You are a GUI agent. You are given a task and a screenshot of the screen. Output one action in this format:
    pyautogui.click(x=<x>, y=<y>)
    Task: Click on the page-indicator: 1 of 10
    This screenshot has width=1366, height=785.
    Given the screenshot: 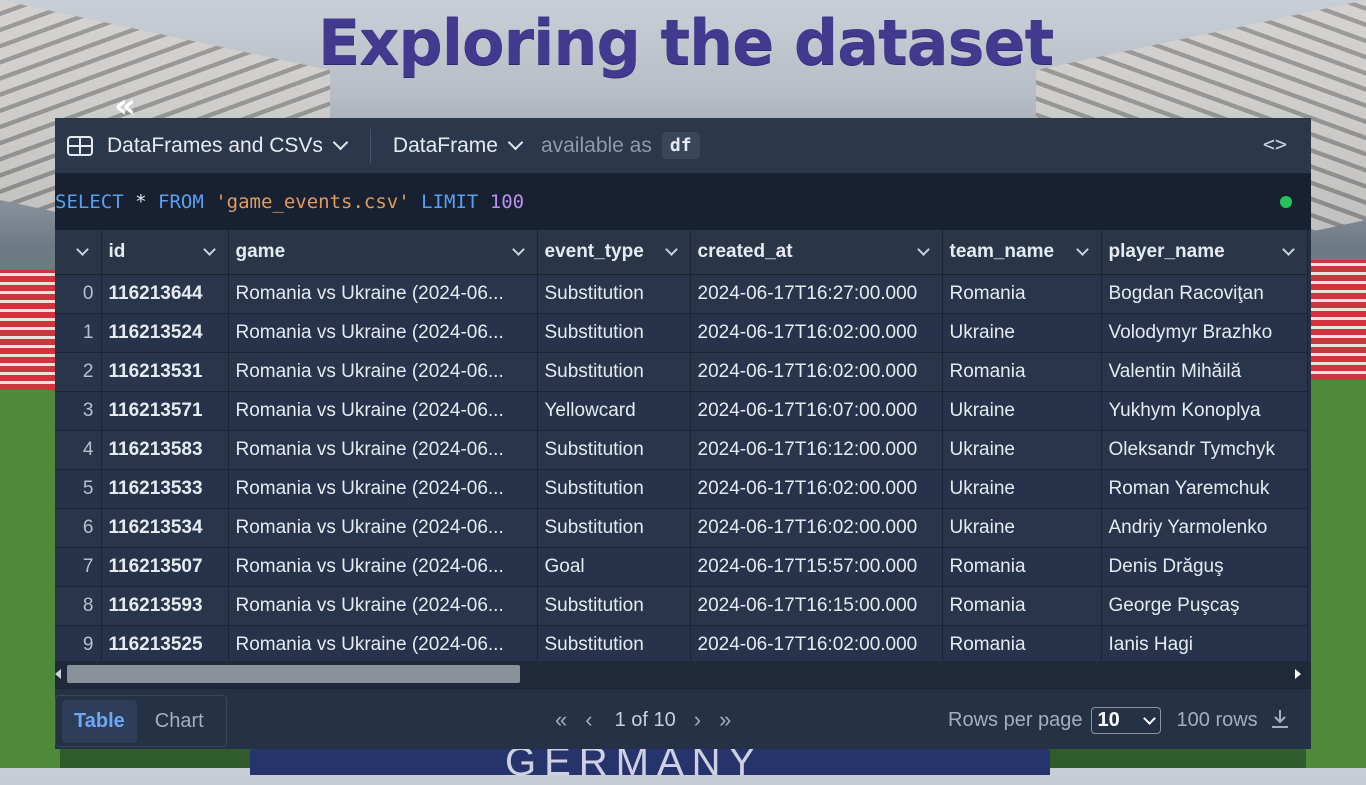 What is the action you would take?
    pyautogui.click(x=645, y=719)
    